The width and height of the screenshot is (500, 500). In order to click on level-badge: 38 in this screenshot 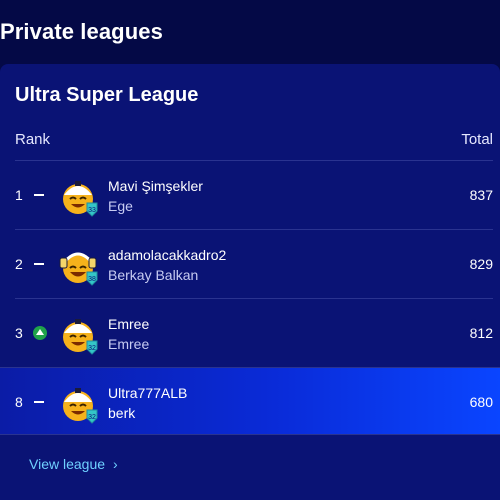, I will do `click(92, 279)`.